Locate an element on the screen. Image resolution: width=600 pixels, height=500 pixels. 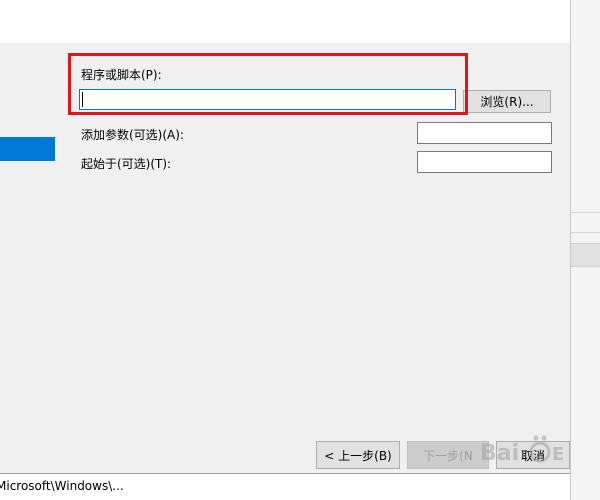
program-label: 程序或脚本(P): is located at coordinates (121, 75).